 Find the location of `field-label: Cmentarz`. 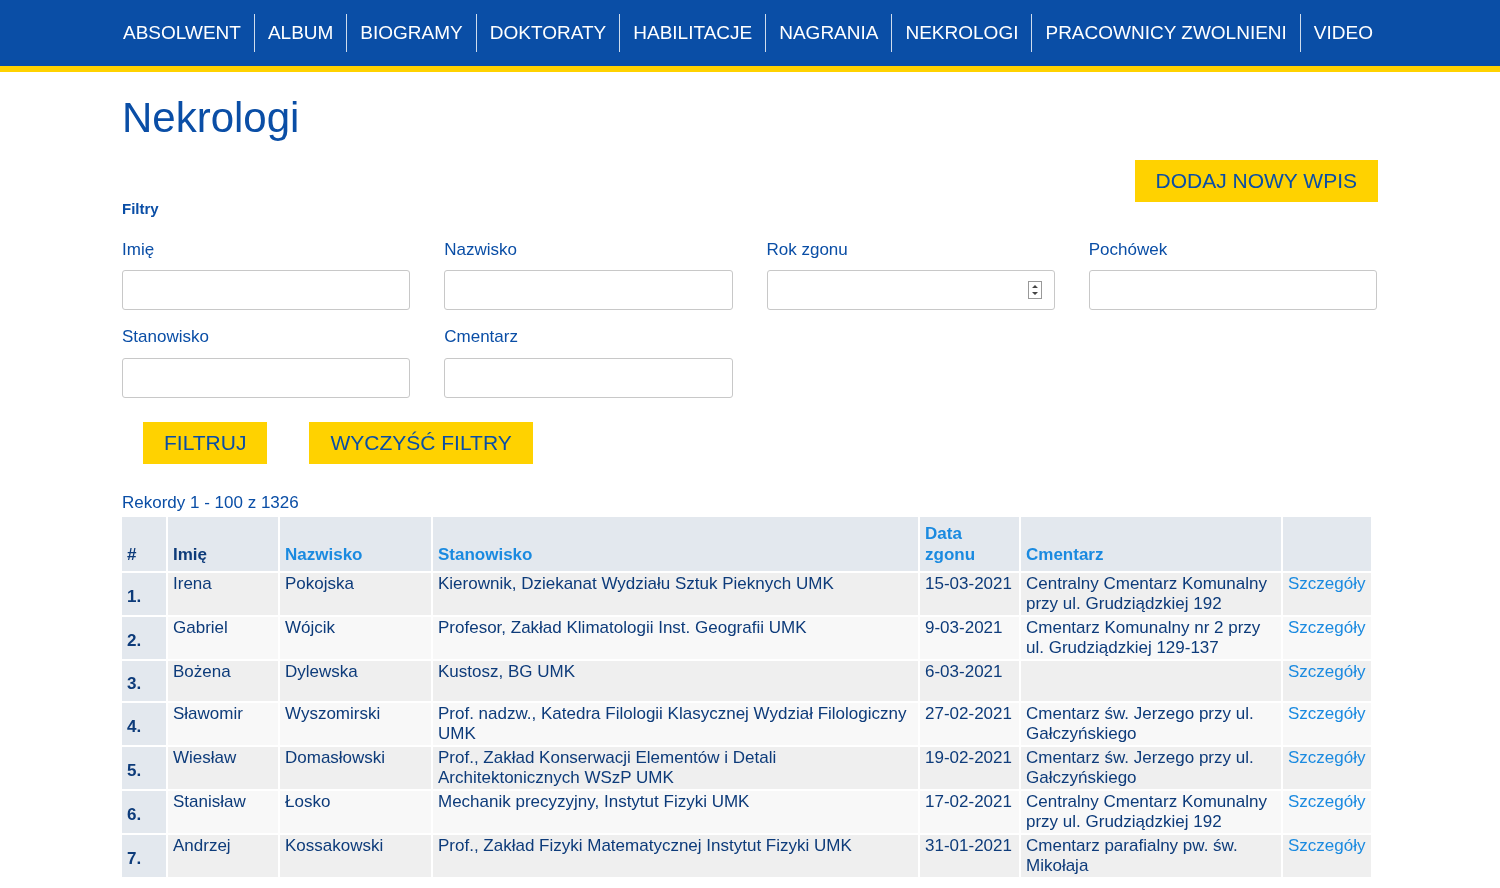

field-label: Cmentarz is located at coordinates (481, 337).